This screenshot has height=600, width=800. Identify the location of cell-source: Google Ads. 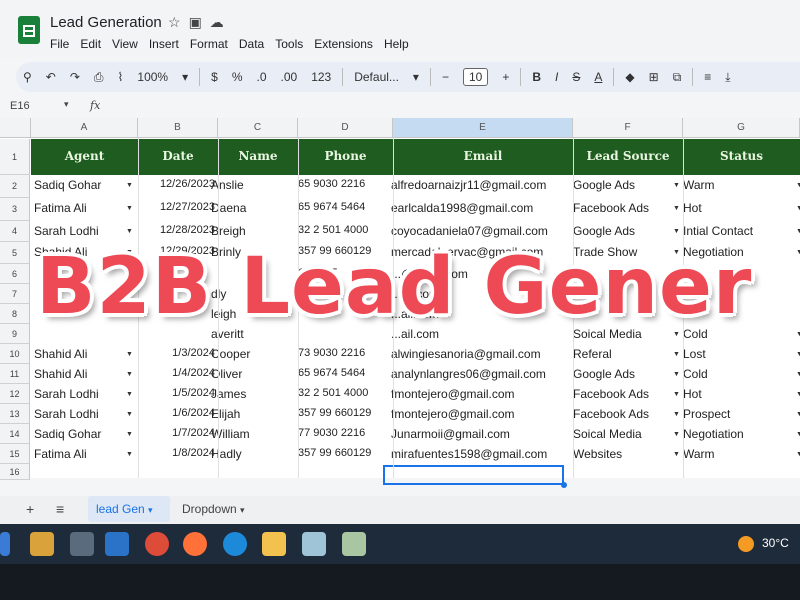
(623, 374).